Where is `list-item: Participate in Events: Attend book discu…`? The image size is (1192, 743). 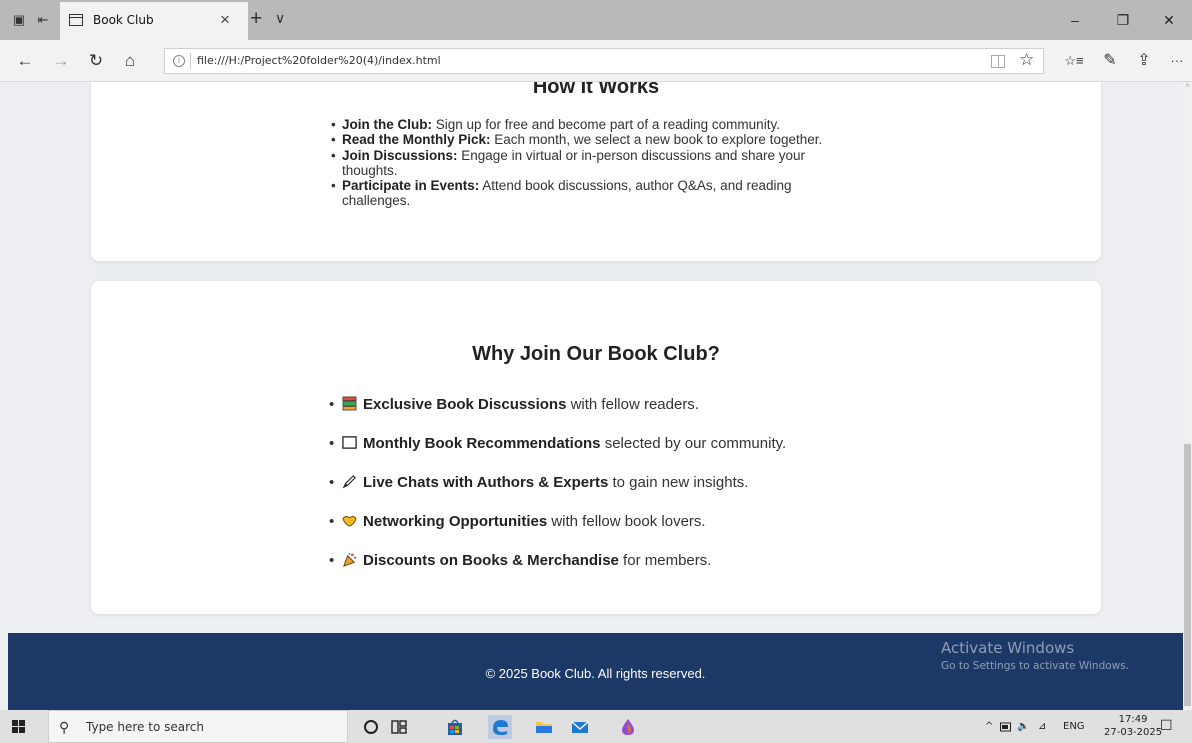
list-item: Participate in Events: Attend book discu… is located at coordinates (581, 193).